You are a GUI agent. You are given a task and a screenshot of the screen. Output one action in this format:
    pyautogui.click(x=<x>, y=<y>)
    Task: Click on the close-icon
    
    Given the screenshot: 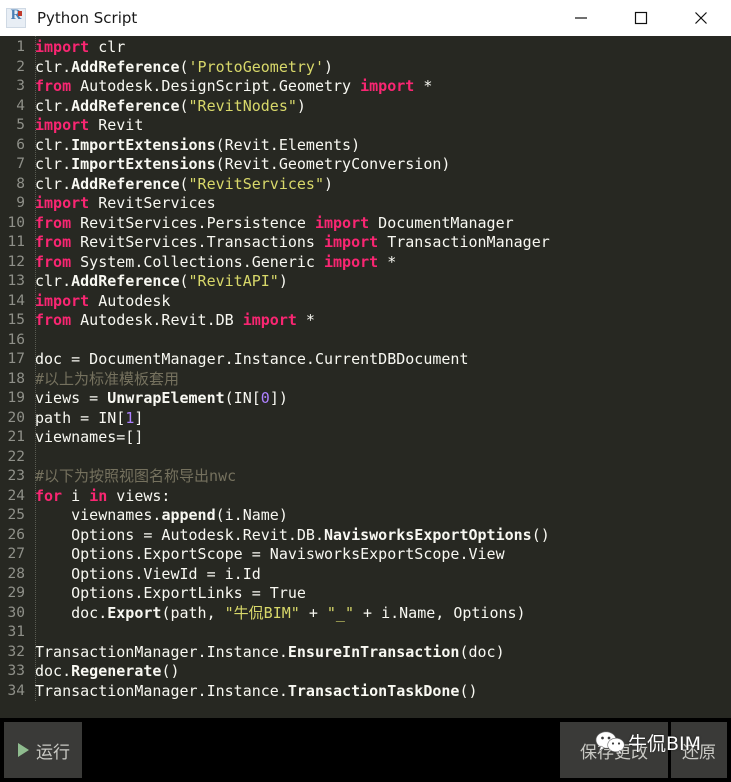 What is the action you would take?
    pyautogui.click(x=701, y=18)
    